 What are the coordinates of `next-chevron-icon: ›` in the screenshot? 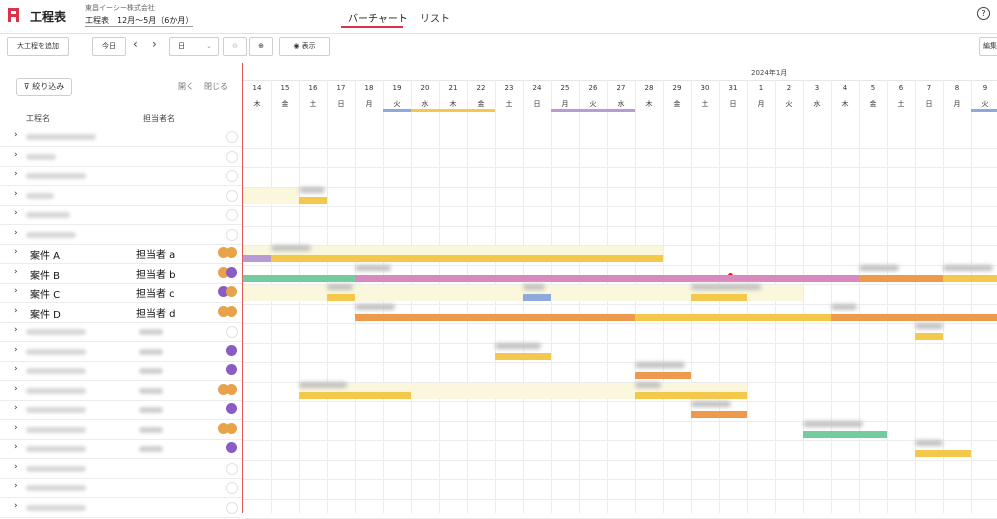 It's located at (154, 44).